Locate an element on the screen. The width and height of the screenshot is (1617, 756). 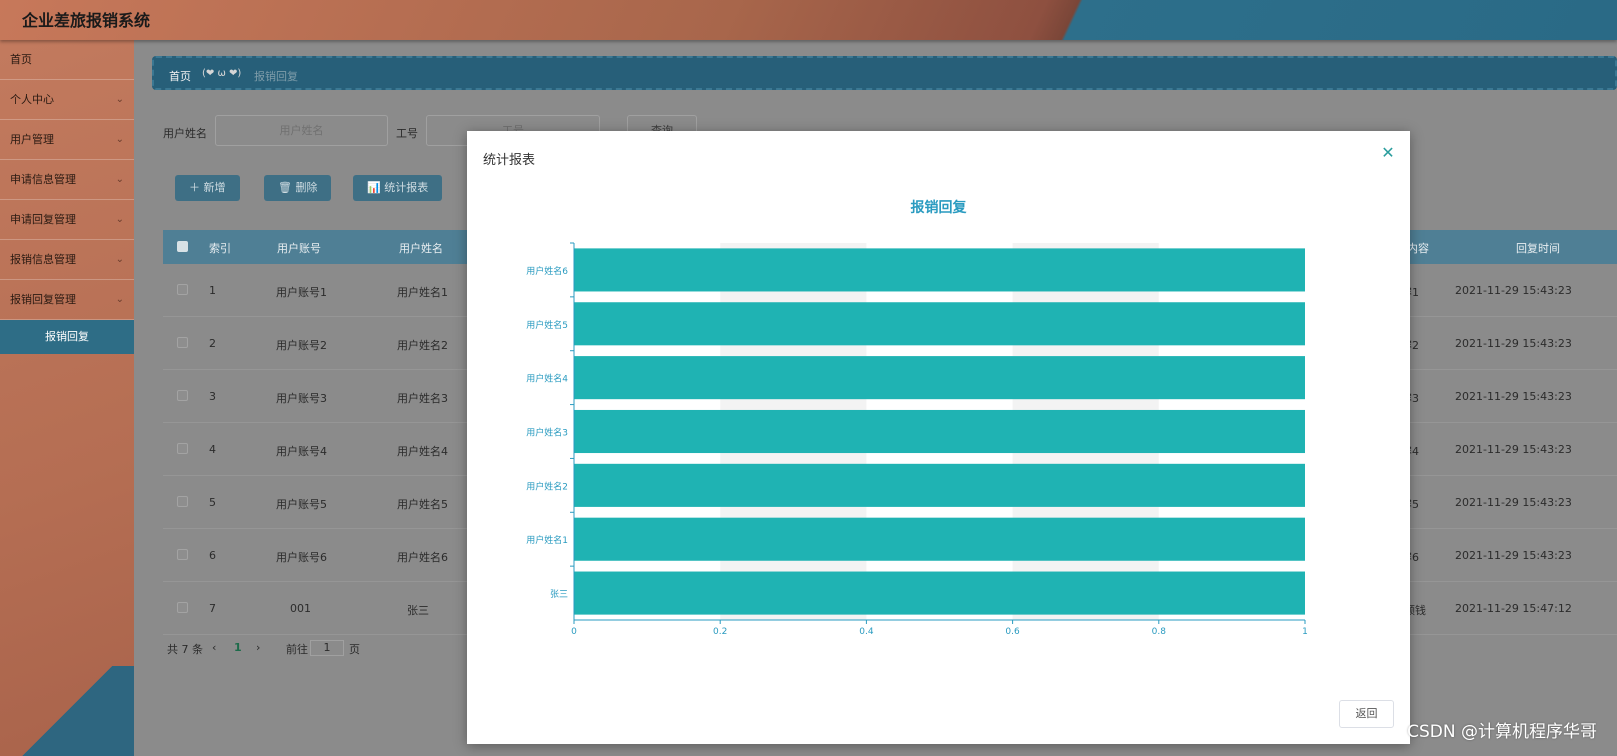
breadcrumb: 首页 (❤ ω ❤) 报销回复 is located at coordinates (884, 73).